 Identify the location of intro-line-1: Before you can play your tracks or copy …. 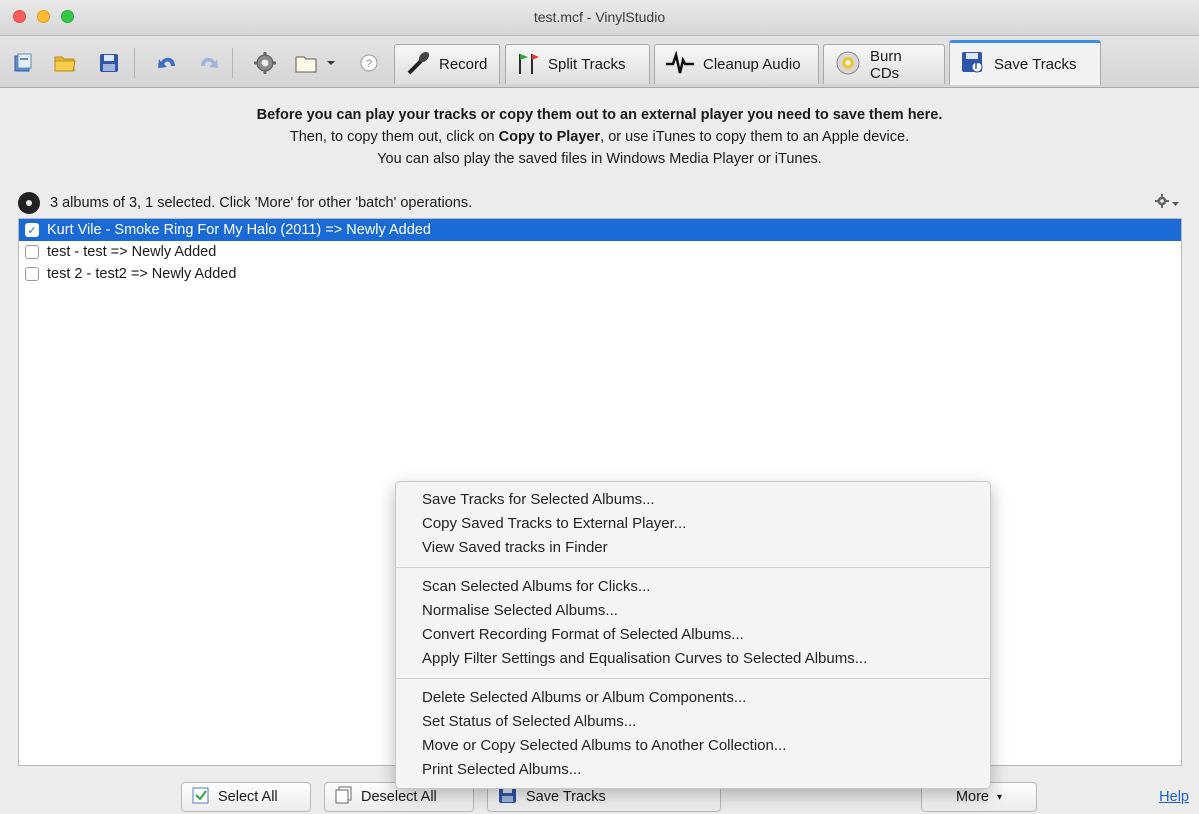
(599, 115).